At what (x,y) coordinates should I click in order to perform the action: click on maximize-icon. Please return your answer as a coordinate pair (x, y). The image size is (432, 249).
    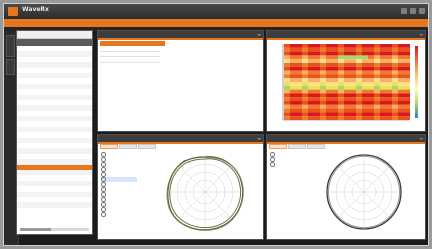
    Looking at the image, I should click on (413, 11).